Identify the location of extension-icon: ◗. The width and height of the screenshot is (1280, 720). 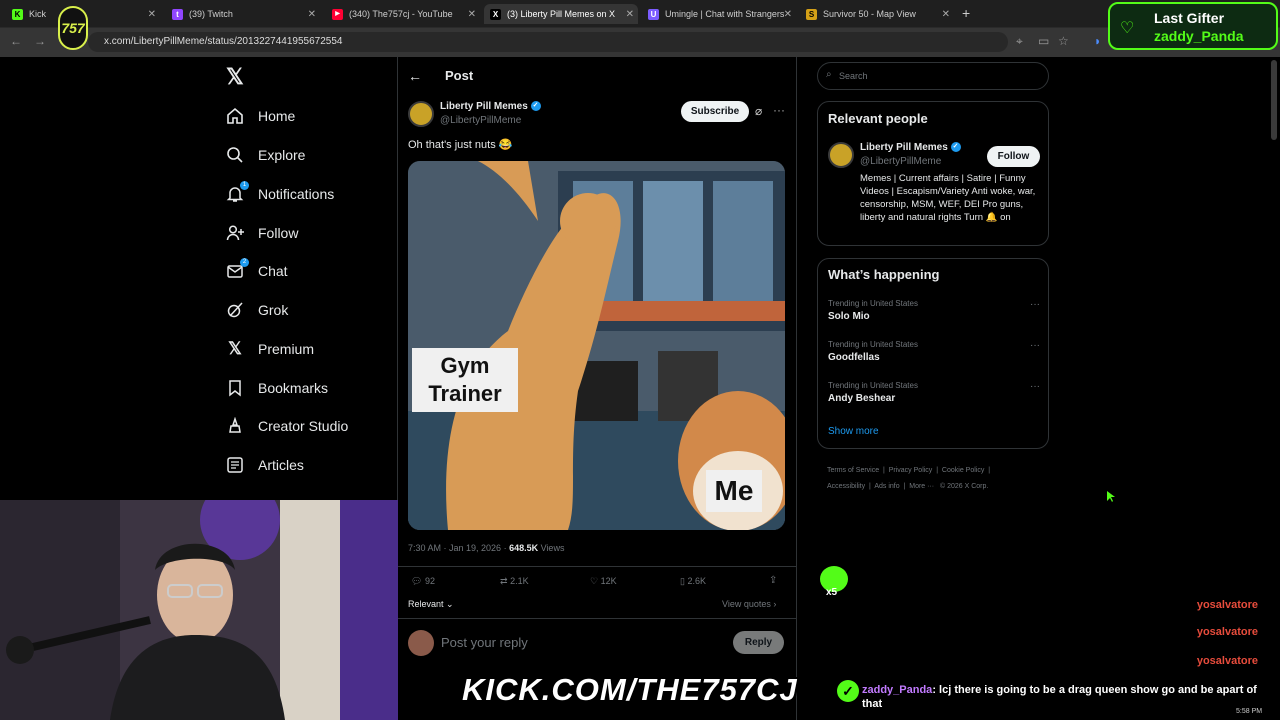
(1097, 41).